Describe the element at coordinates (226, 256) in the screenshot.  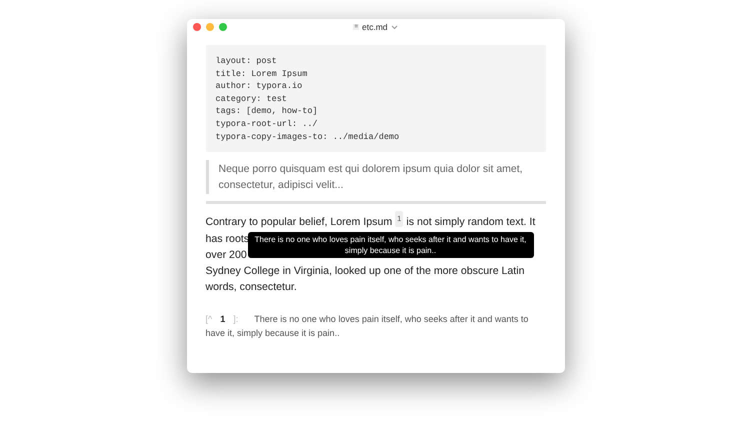
I see `paragraph-text: over 200` at that location.